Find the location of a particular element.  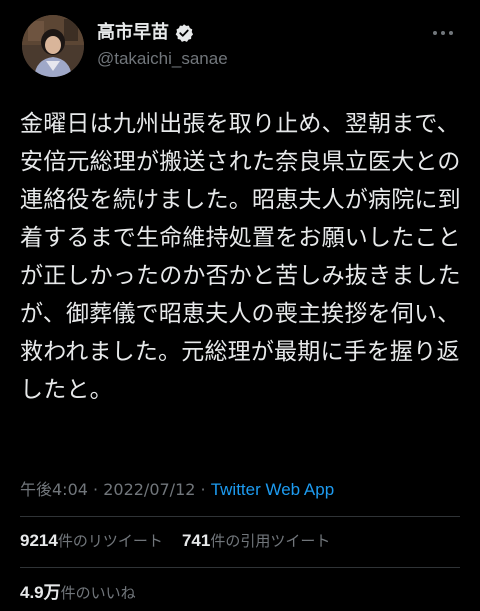

verified-badge-icon is located at coordinates (184, 33).